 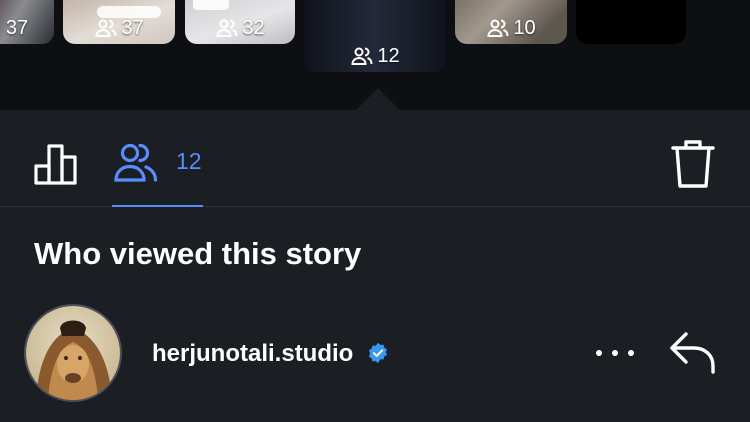 I want to click on viewer-username: herjunotali.studio, so click(x=252, y=354).